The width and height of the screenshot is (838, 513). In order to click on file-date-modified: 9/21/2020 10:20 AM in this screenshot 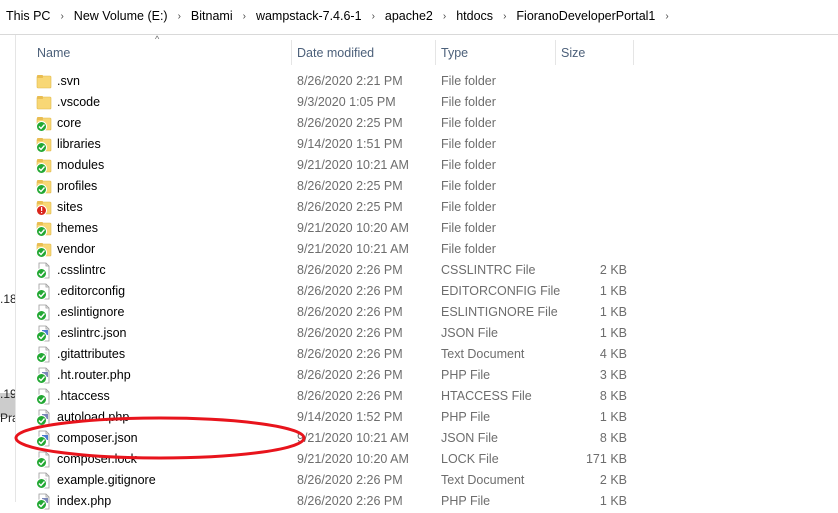, I will do `click(353, 228)`.